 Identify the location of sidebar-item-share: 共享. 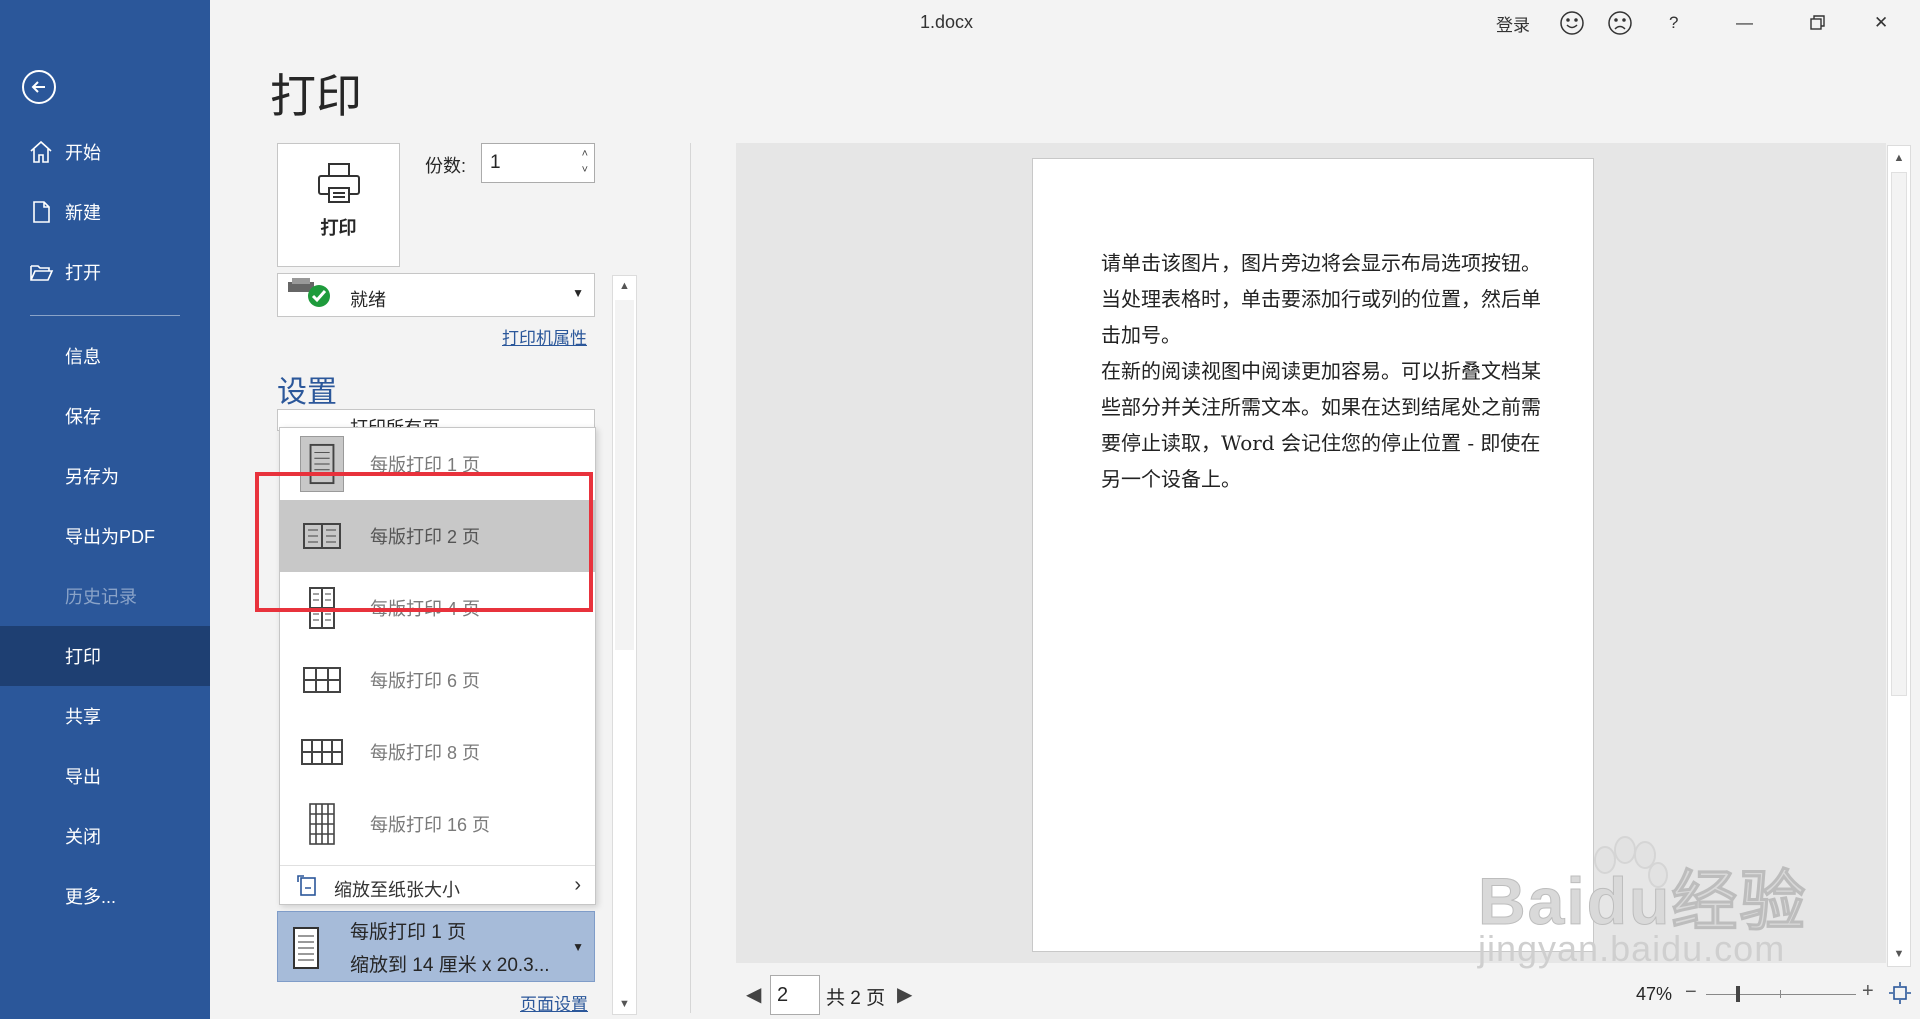
(105, 716).